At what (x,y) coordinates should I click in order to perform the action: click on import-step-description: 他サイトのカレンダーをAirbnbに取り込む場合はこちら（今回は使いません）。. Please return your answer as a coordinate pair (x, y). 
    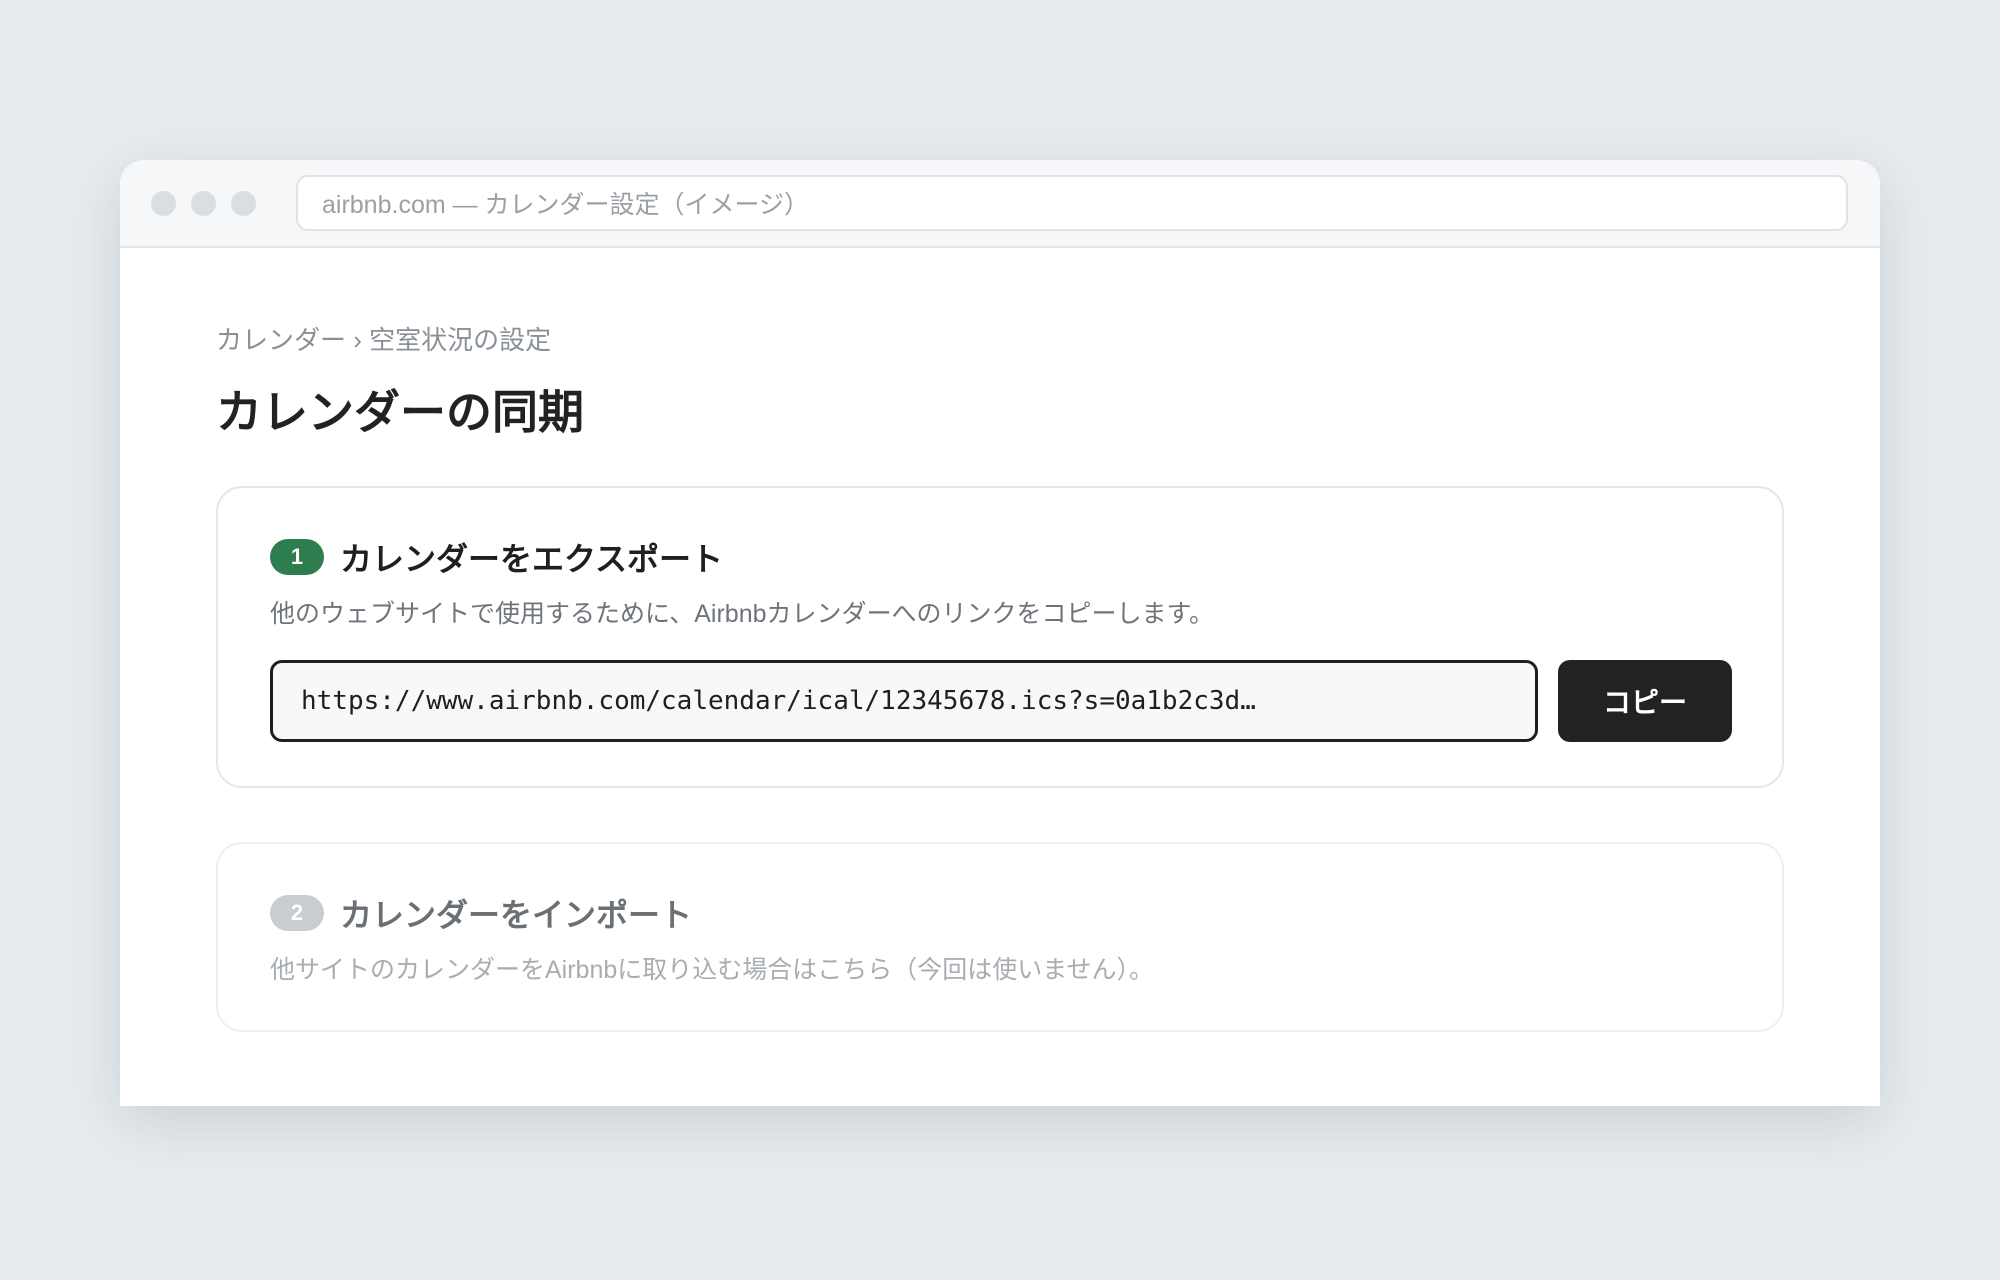
    Looking at the image, I should click on (712, 970).